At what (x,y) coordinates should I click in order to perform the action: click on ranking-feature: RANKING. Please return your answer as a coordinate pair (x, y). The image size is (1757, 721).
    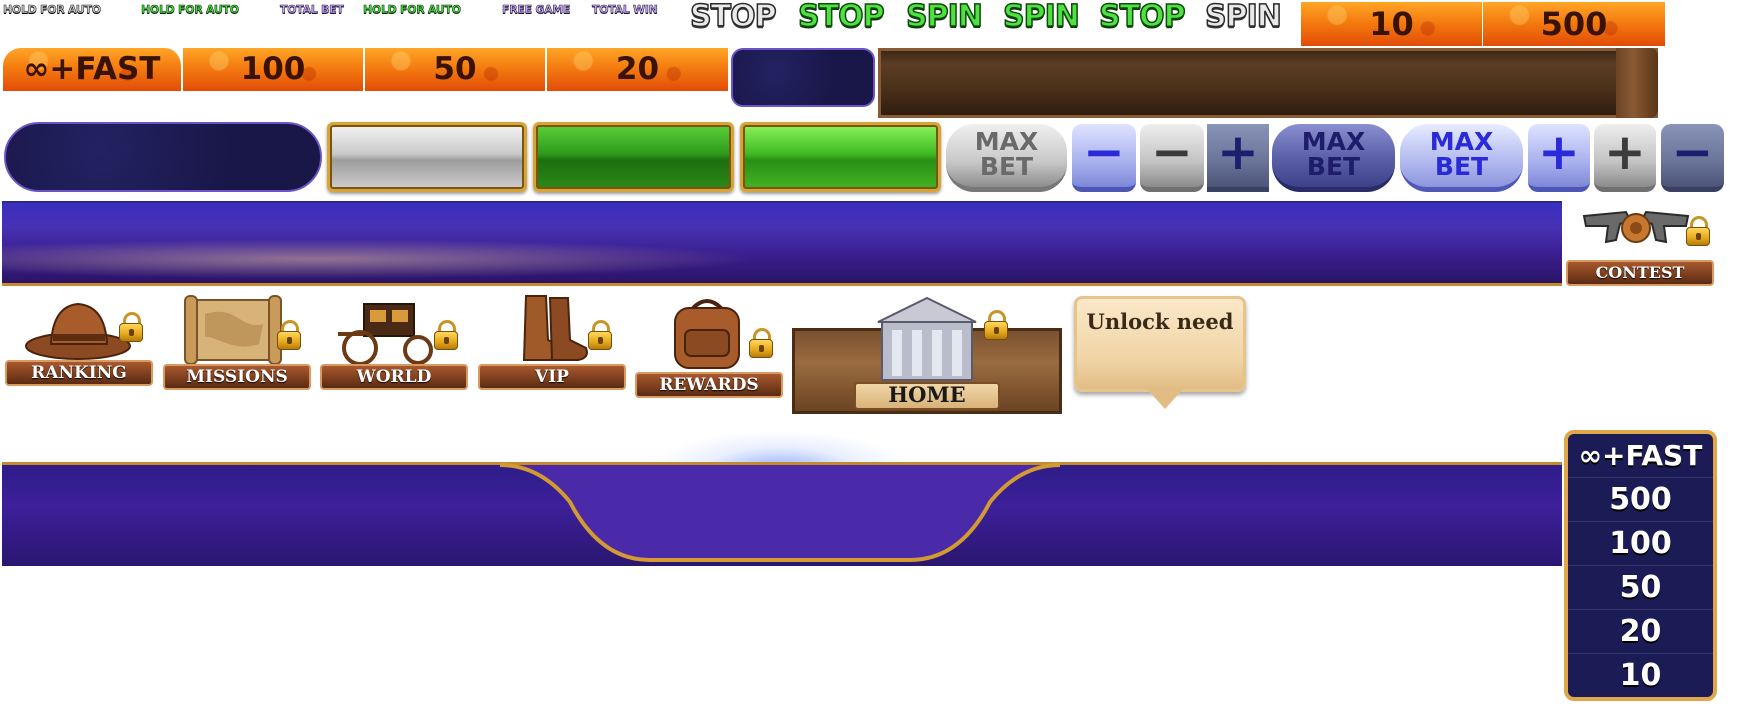
    Looking at the image, I should click on (79, 342).